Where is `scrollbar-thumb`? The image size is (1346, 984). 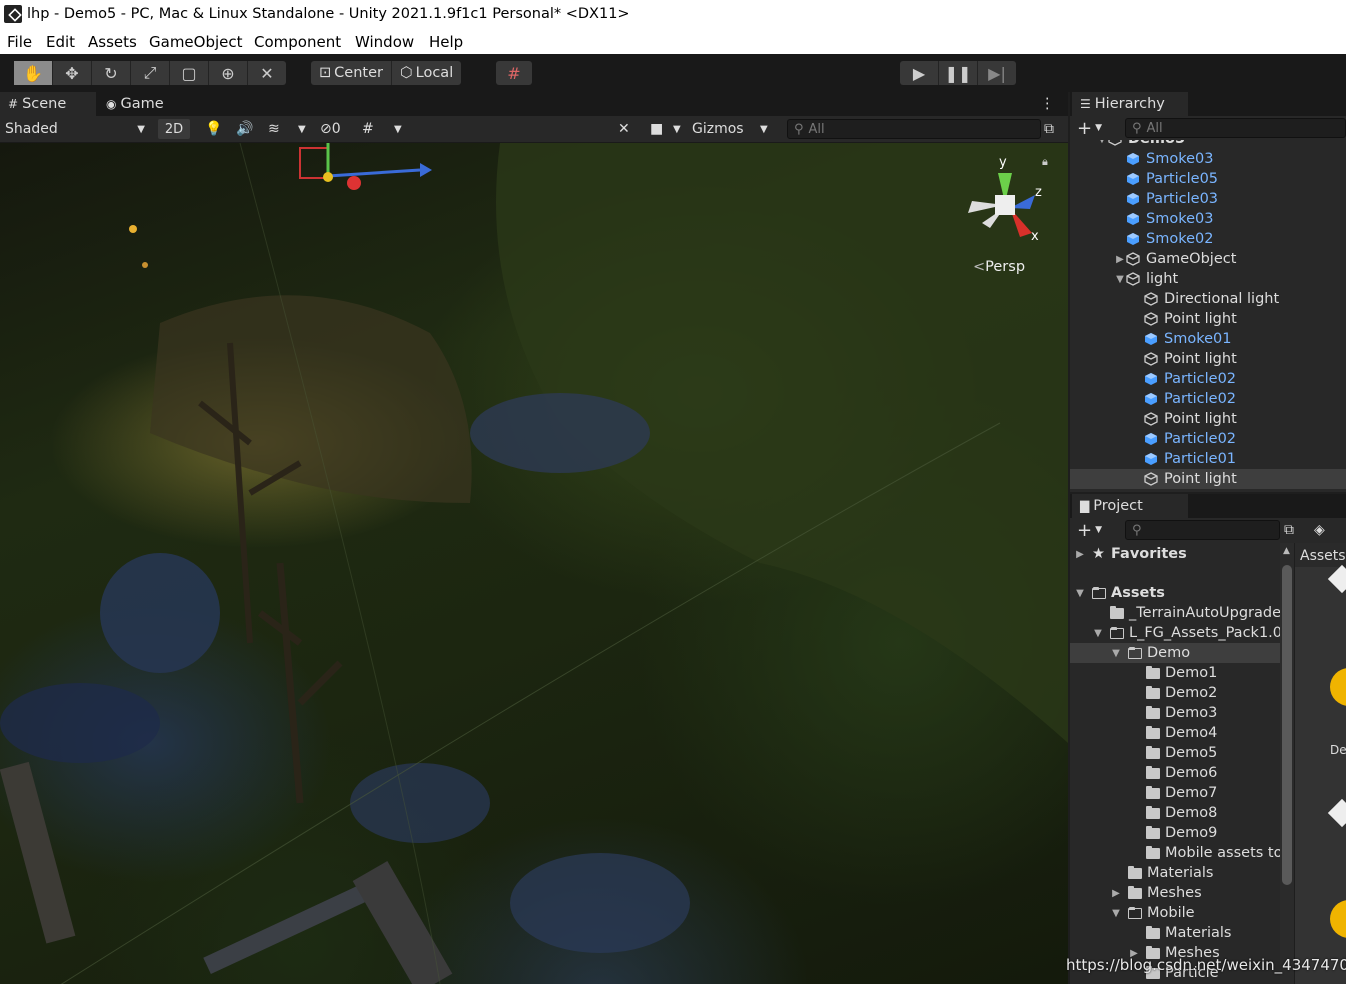 scrollbar-thumb is located at coordinates (1287, 725).